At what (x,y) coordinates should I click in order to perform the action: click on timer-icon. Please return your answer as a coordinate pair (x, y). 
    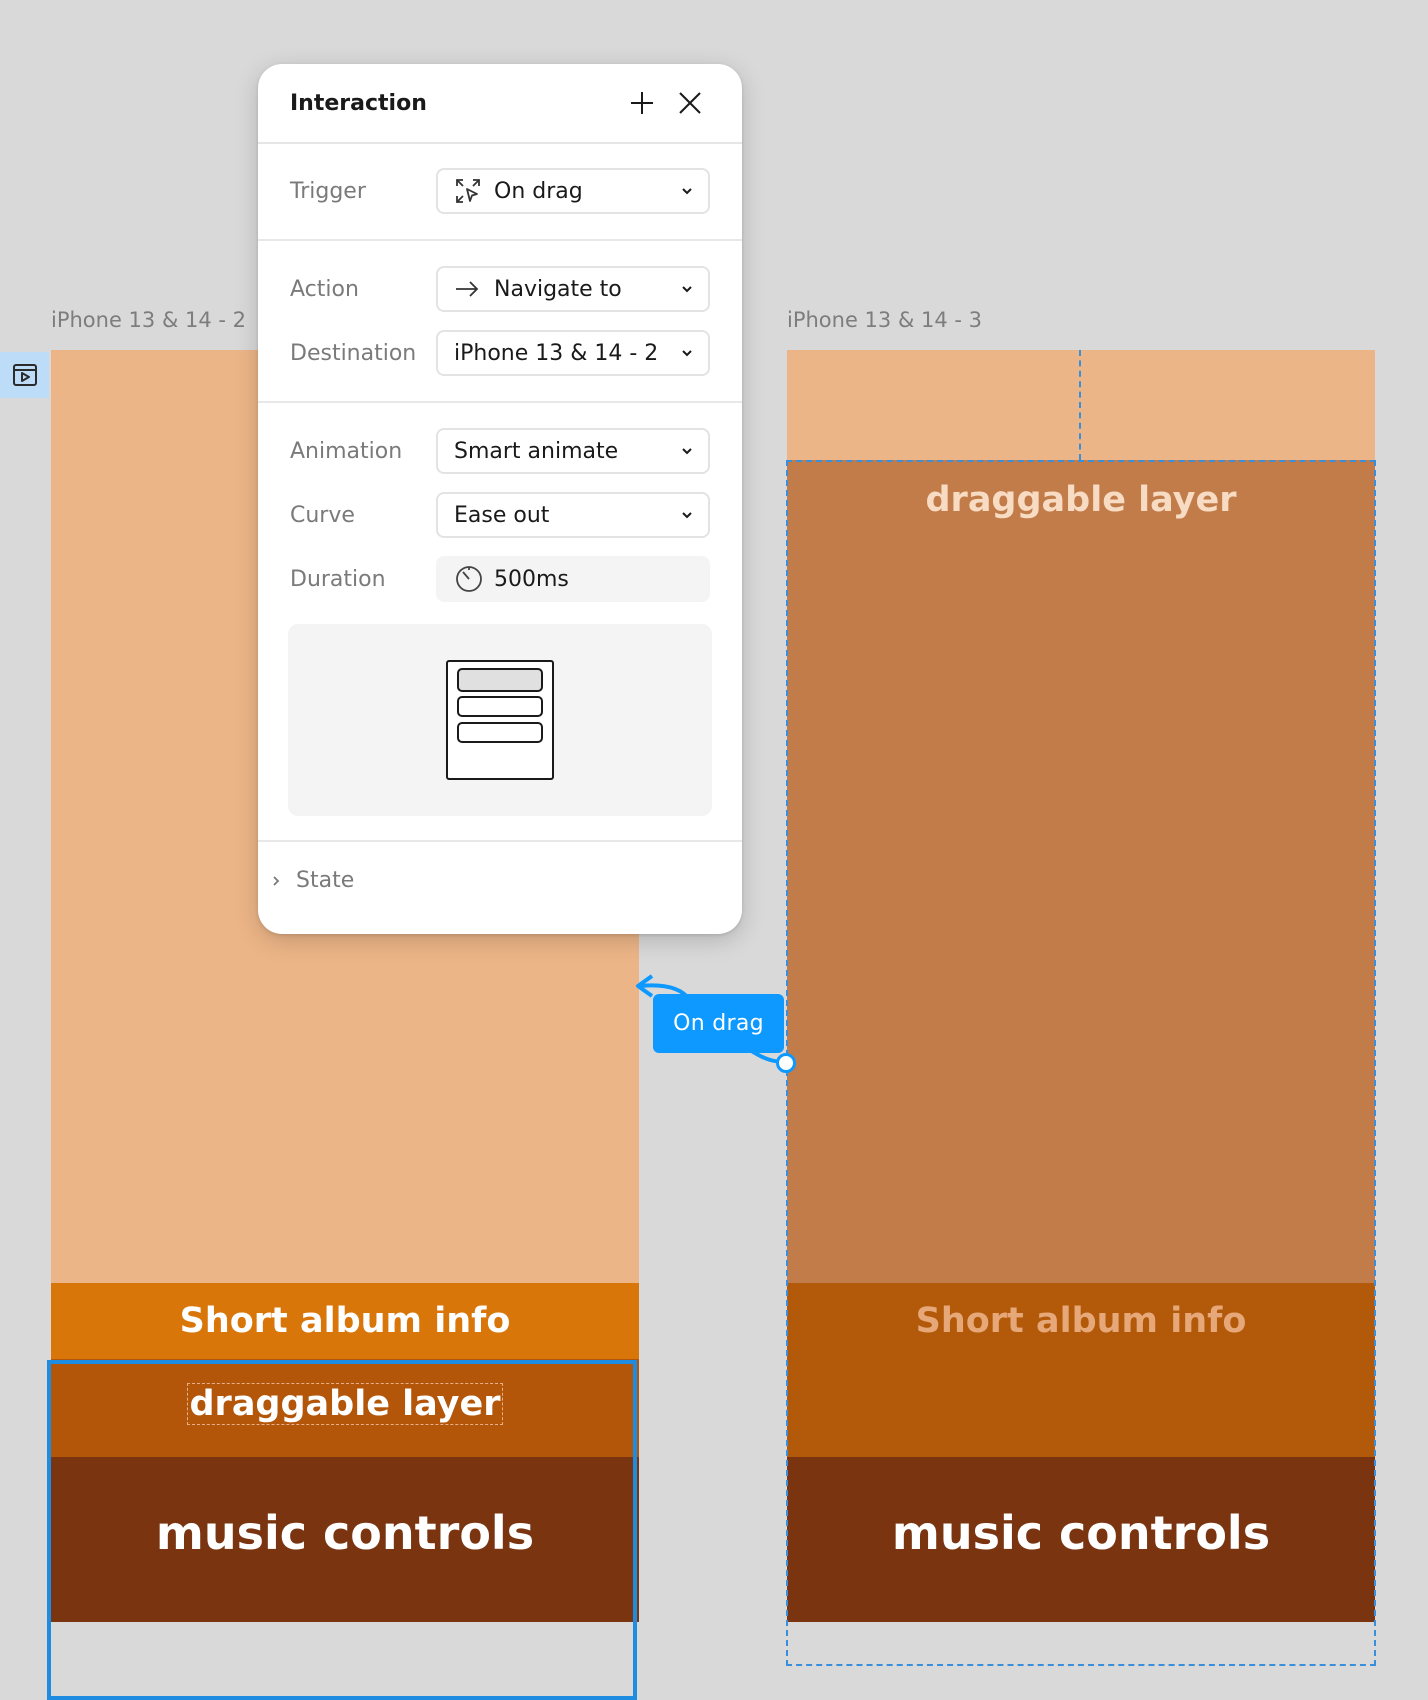
    Looking at the image, I should click on (469, 579).